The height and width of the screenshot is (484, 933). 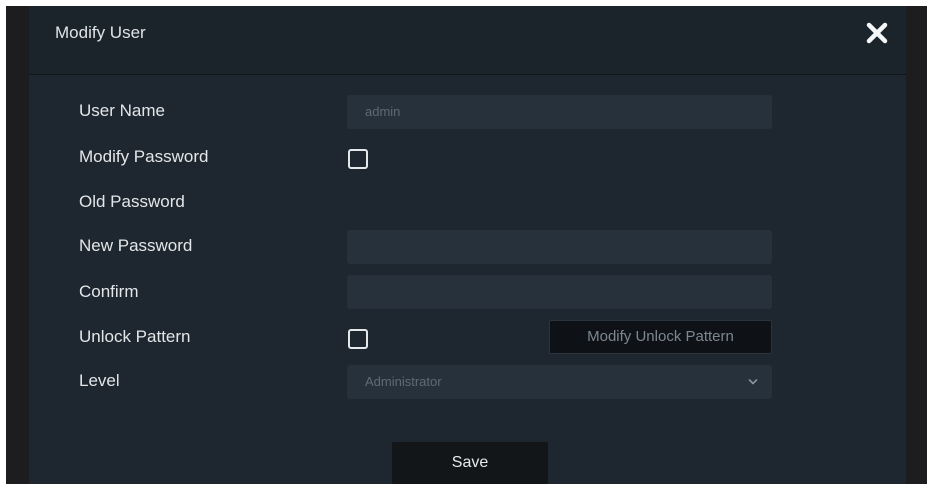 What do you see at coordinates (559, 112) in the screenshot?
I see `user-name-field: admin` at bounding box center [559, 112].